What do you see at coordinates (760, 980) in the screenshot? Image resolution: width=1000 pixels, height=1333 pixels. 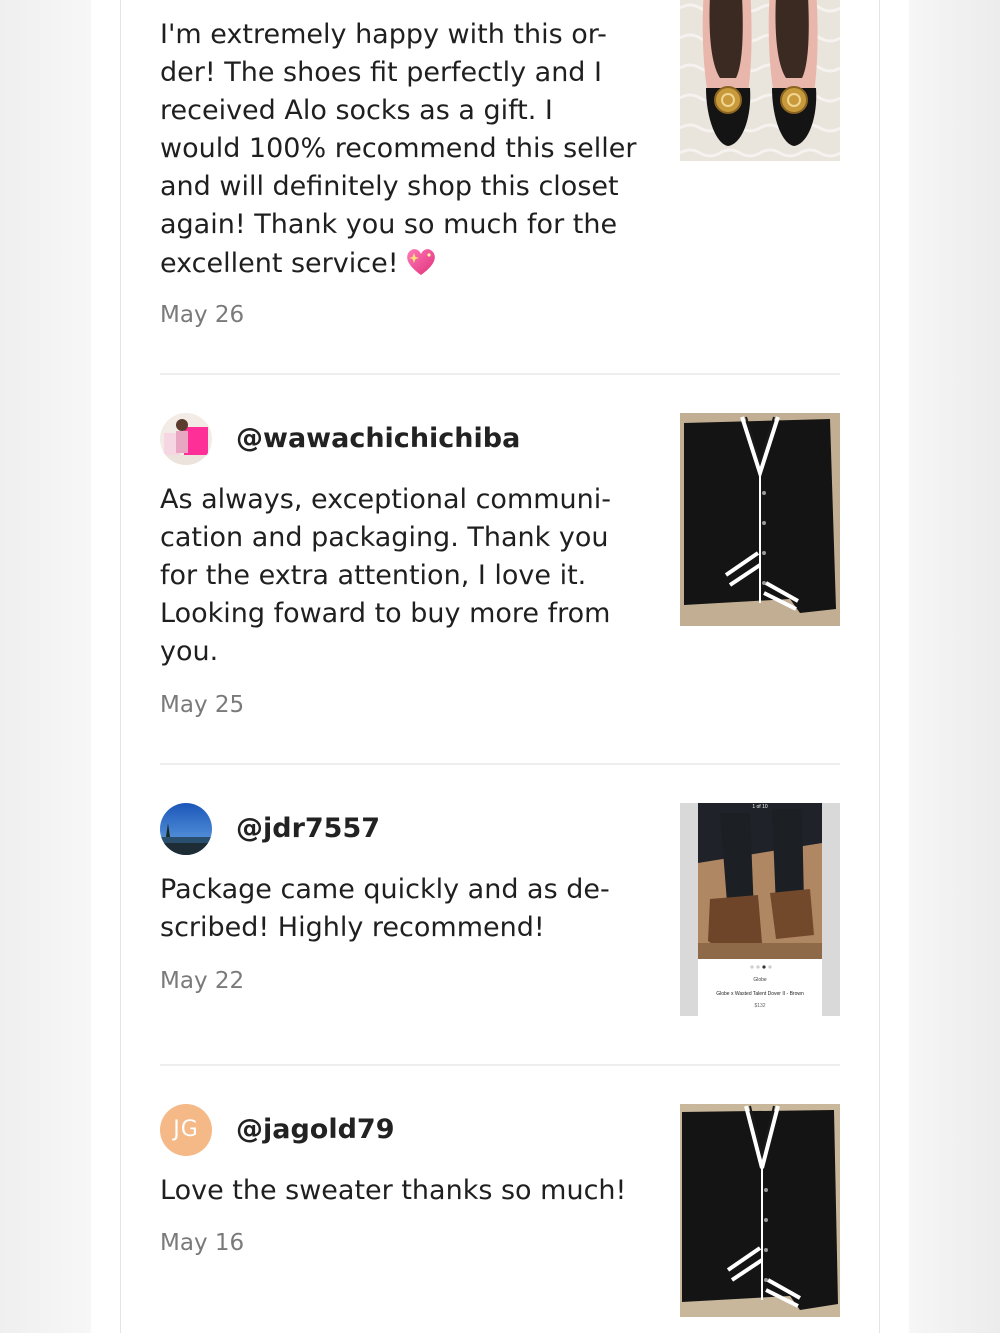 I see `photo-brand: Globe` at bounding box center [760, 980].